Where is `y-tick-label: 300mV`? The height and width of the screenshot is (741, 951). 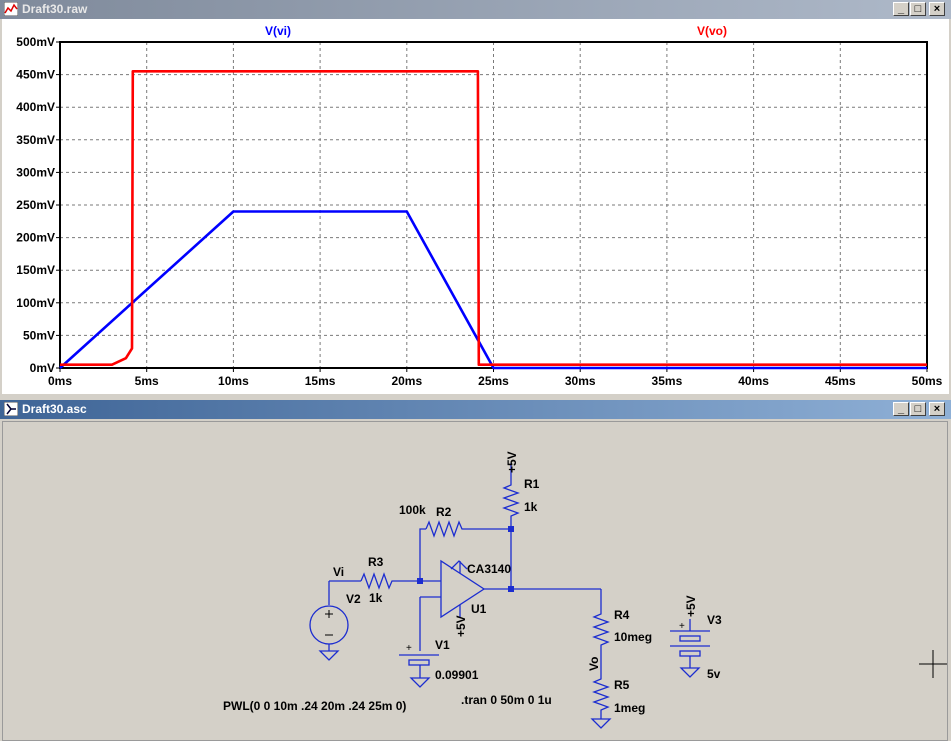 y-tick-label: 300mV is located at coordinates (35, 172).